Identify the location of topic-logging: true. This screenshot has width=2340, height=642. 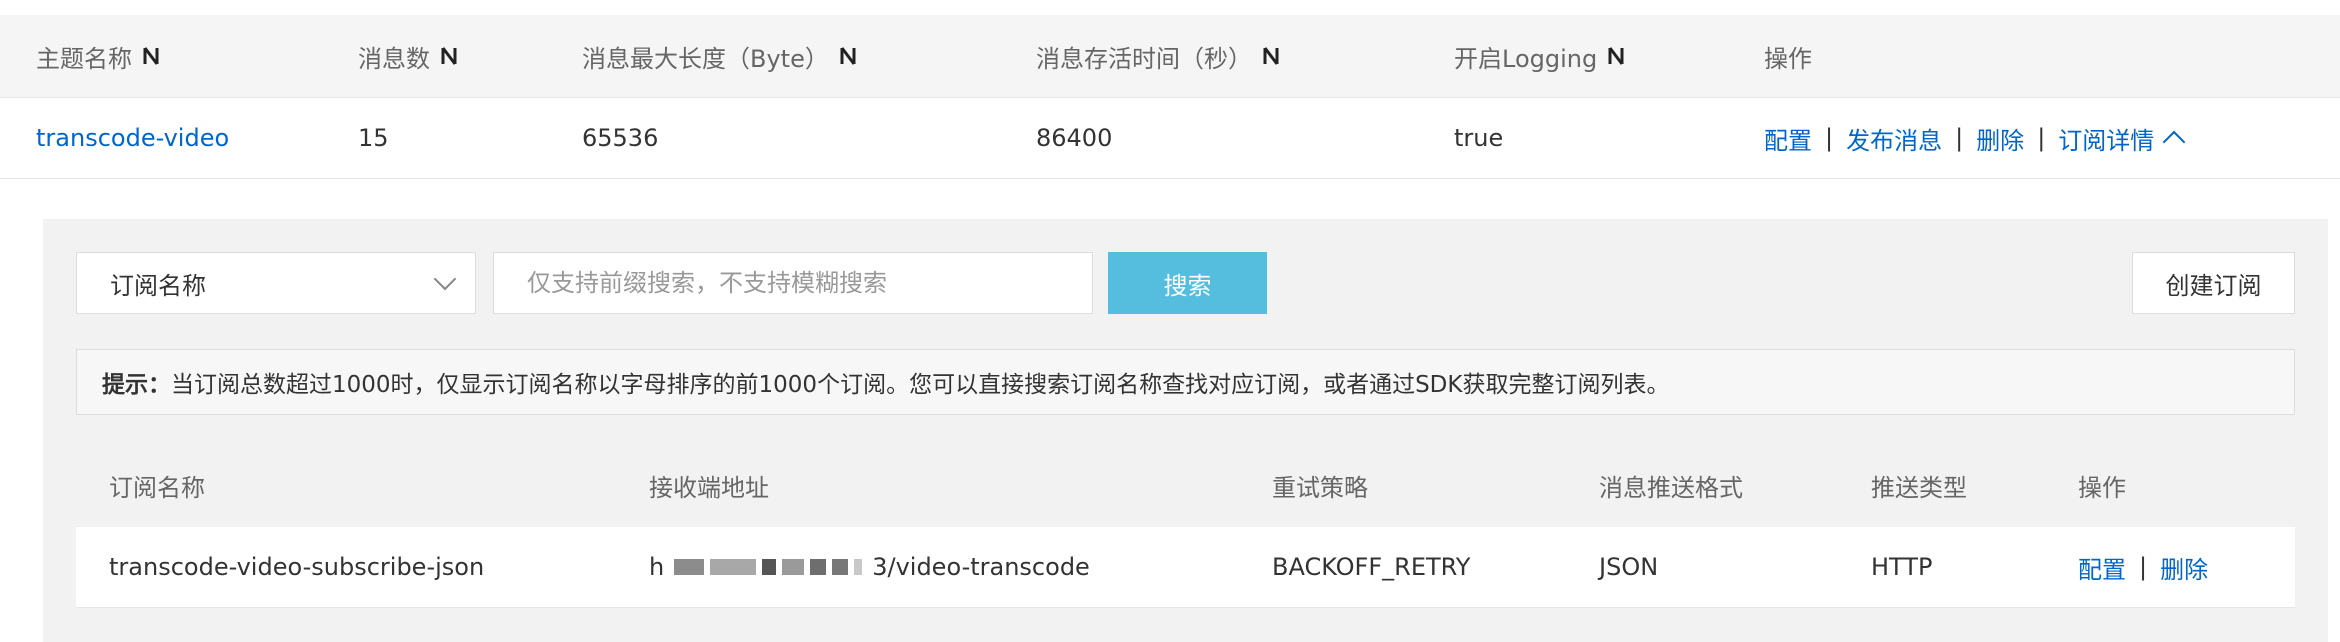
(1479, 138).